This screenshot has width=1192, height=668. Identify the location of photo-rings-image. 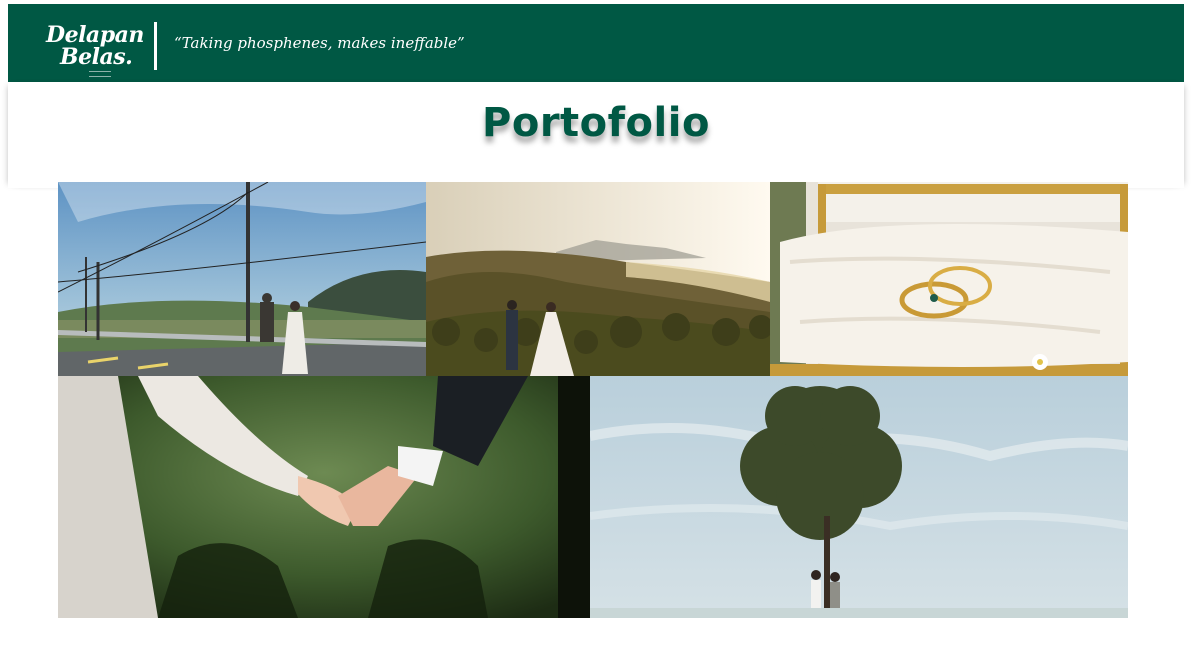
(949, 279).